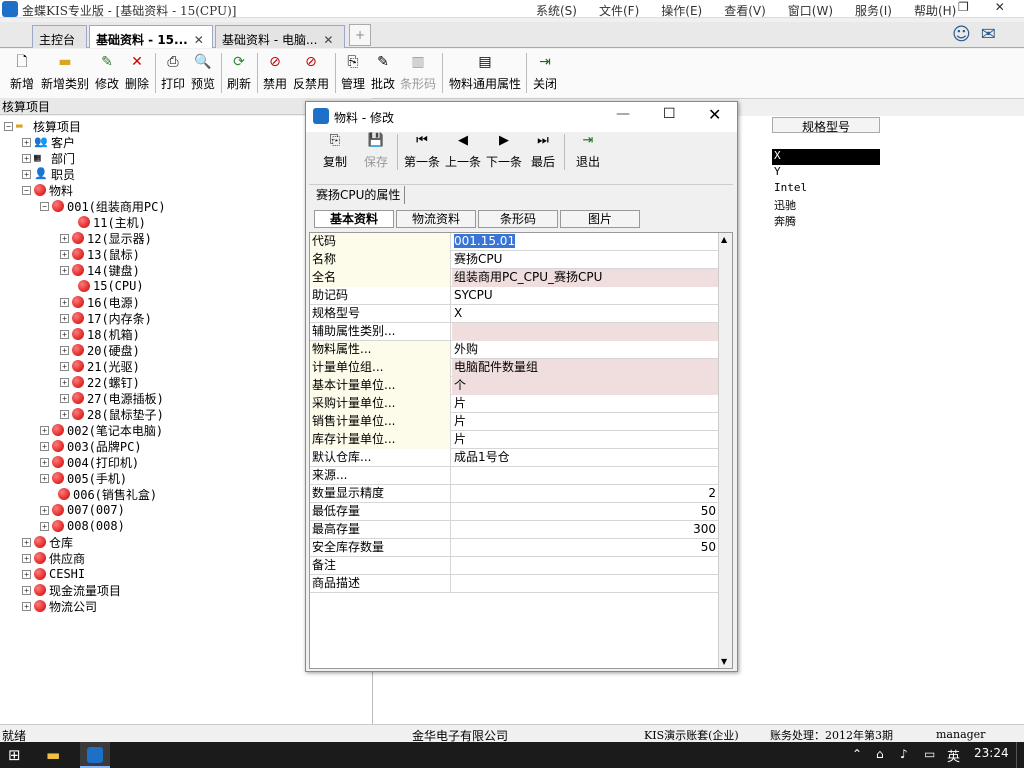  I want to click on tab-image: 图片, so click(600, 219).